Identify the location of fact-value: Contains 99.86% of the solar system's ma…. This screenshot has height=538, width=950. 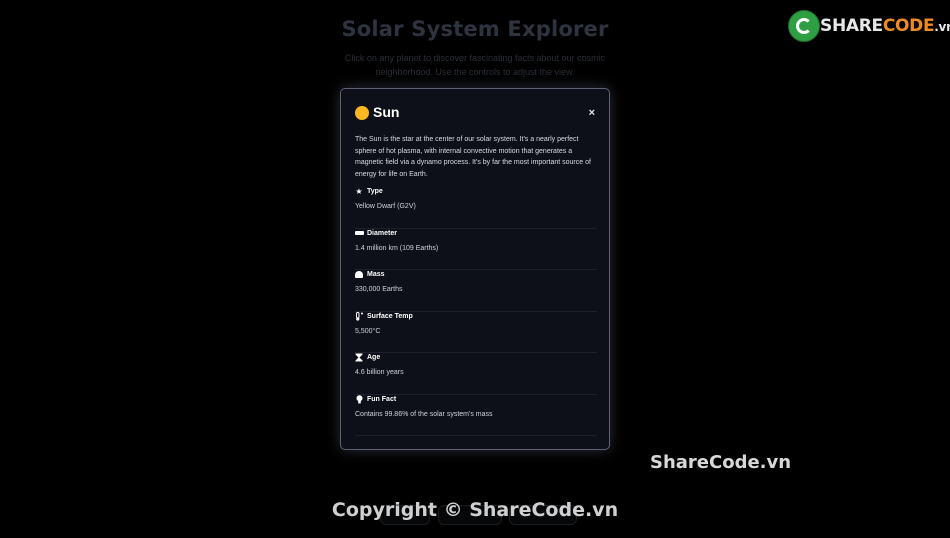
(424, 414).